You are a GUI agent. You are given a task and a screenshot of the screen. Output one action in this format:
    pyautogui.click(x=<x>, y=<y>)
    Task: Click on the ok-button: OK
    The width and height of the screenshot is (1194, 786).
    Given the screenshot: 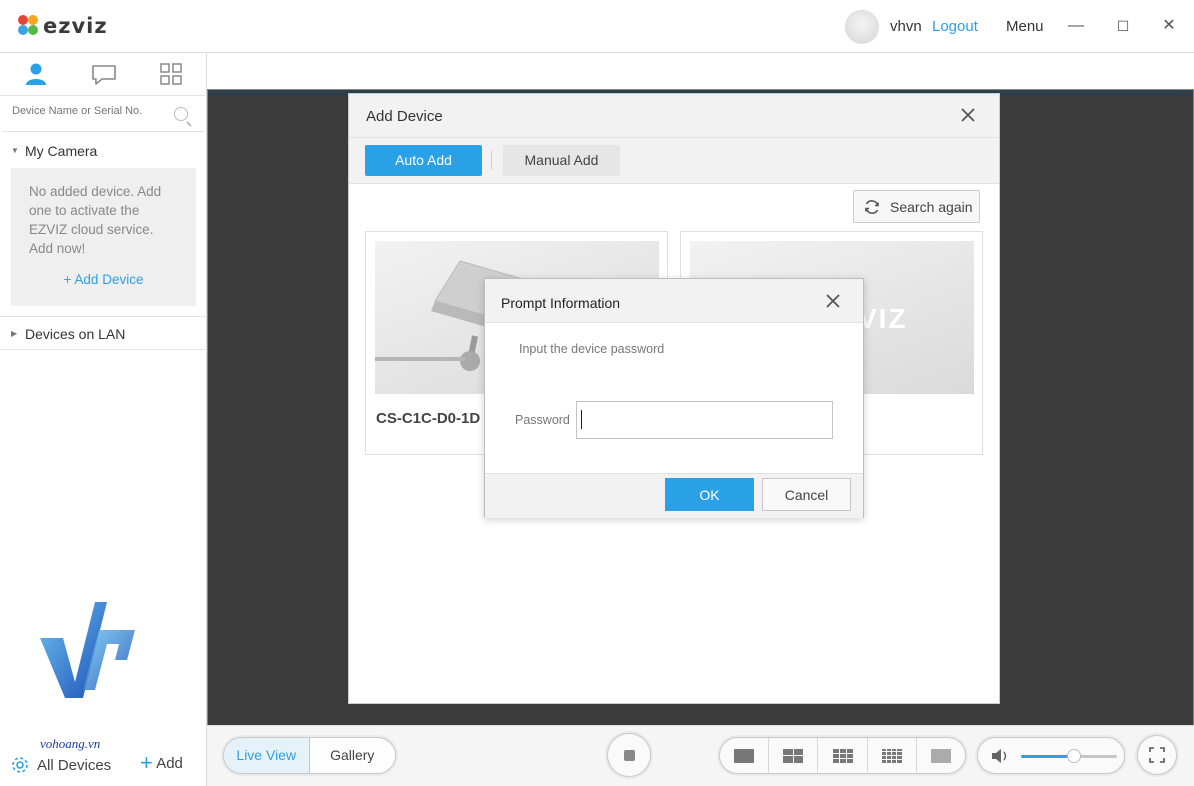 What is the action you would take?
    pyautogui.click(x=709, y=494)
    